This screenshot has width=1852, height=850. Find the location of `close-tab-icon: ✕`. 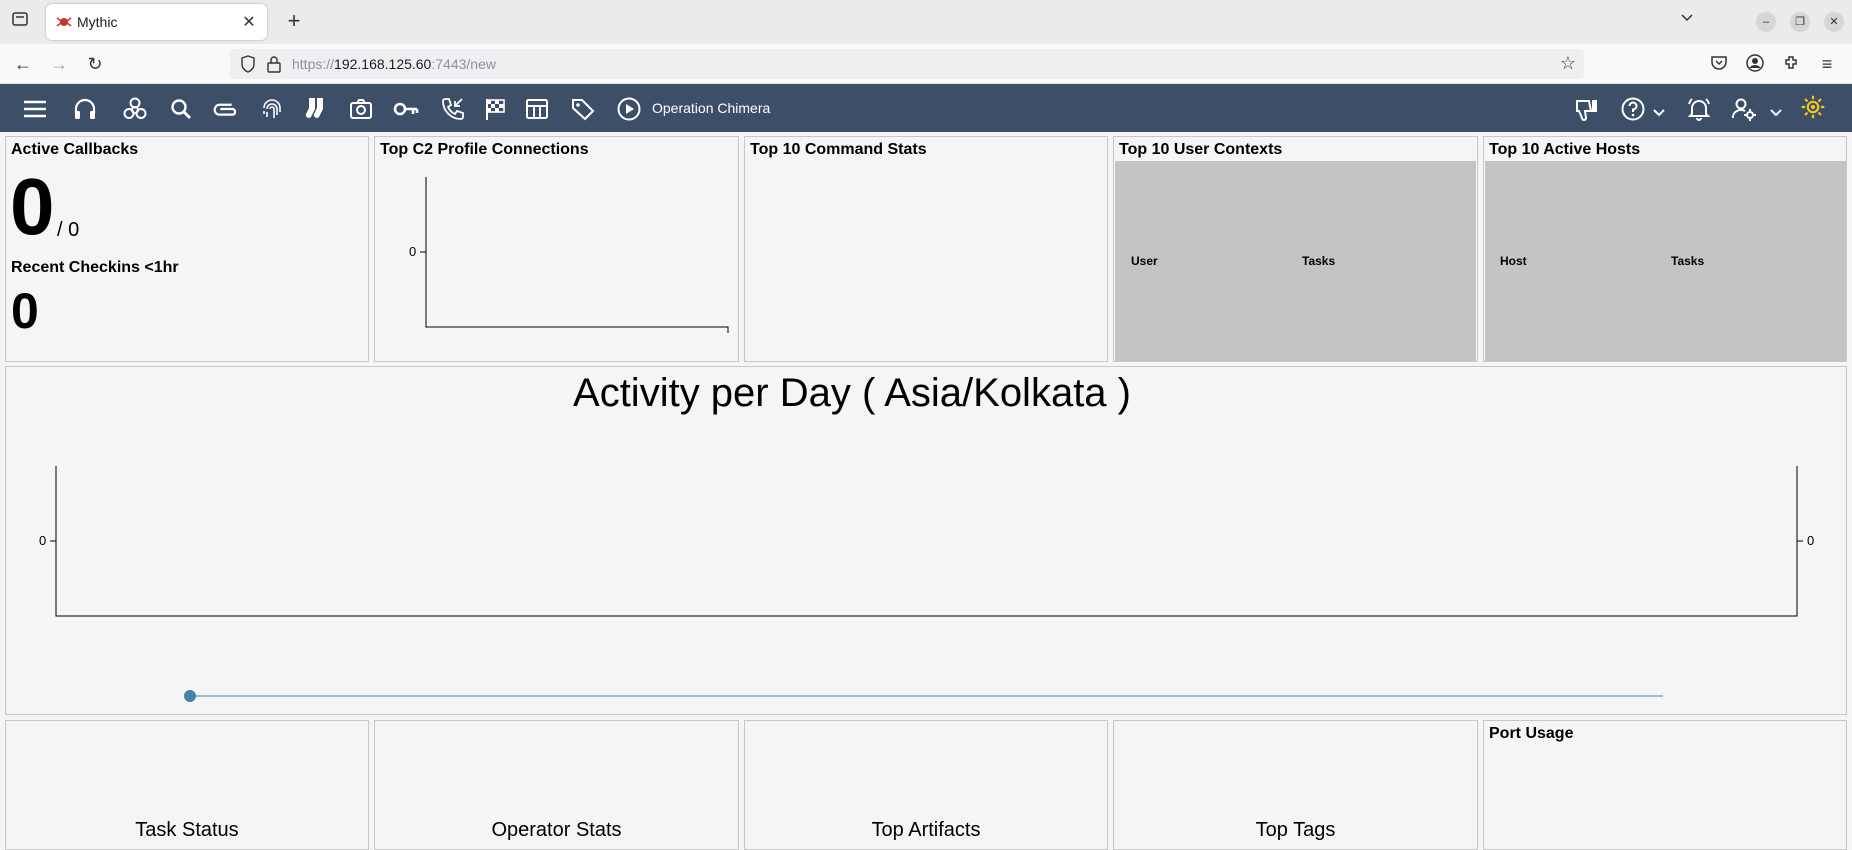

close-tab-icon: ✕ is located at coordinates (249, 22).